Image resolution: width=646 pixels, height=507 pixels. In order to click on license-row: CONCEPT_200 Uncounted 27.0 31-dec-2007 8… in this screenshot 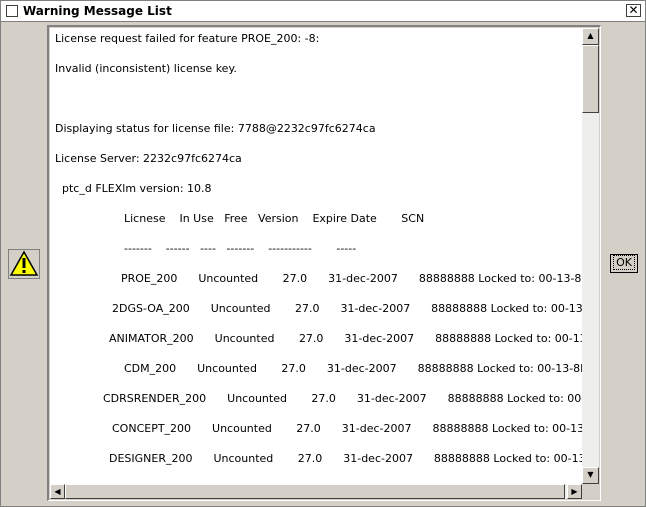, I will do `click(347, 428)`.